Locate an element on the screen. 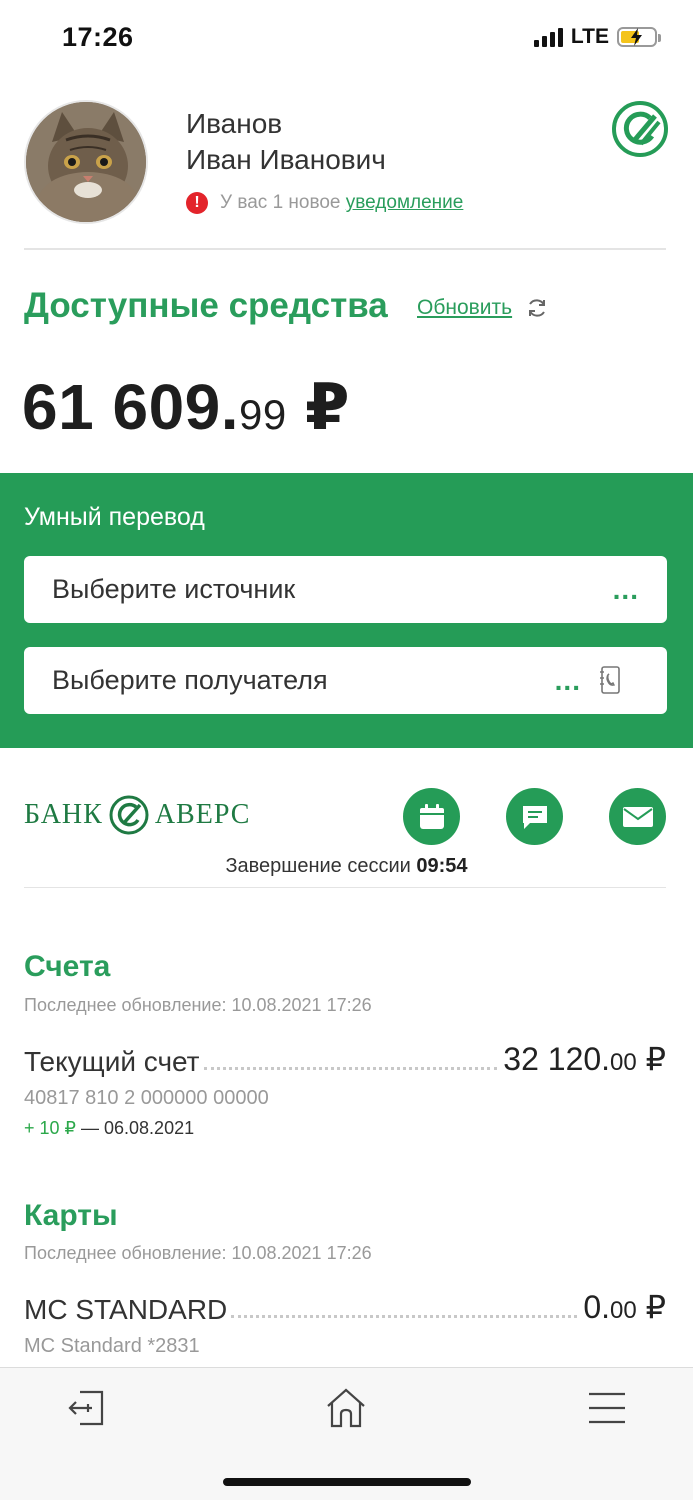  chat-button is located at coordinates (534, 816).